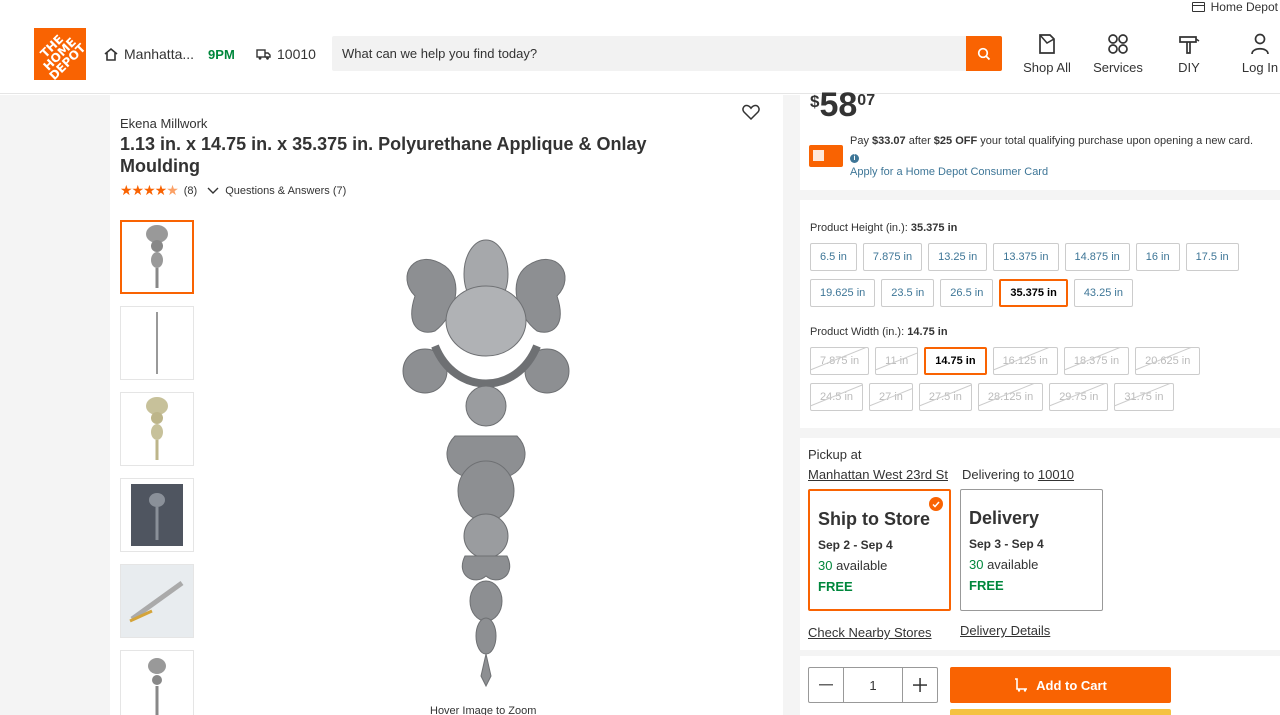  Describe the element at coordinates (838, 105) in the screenshot. I see `price-dollars: 58` at that location.